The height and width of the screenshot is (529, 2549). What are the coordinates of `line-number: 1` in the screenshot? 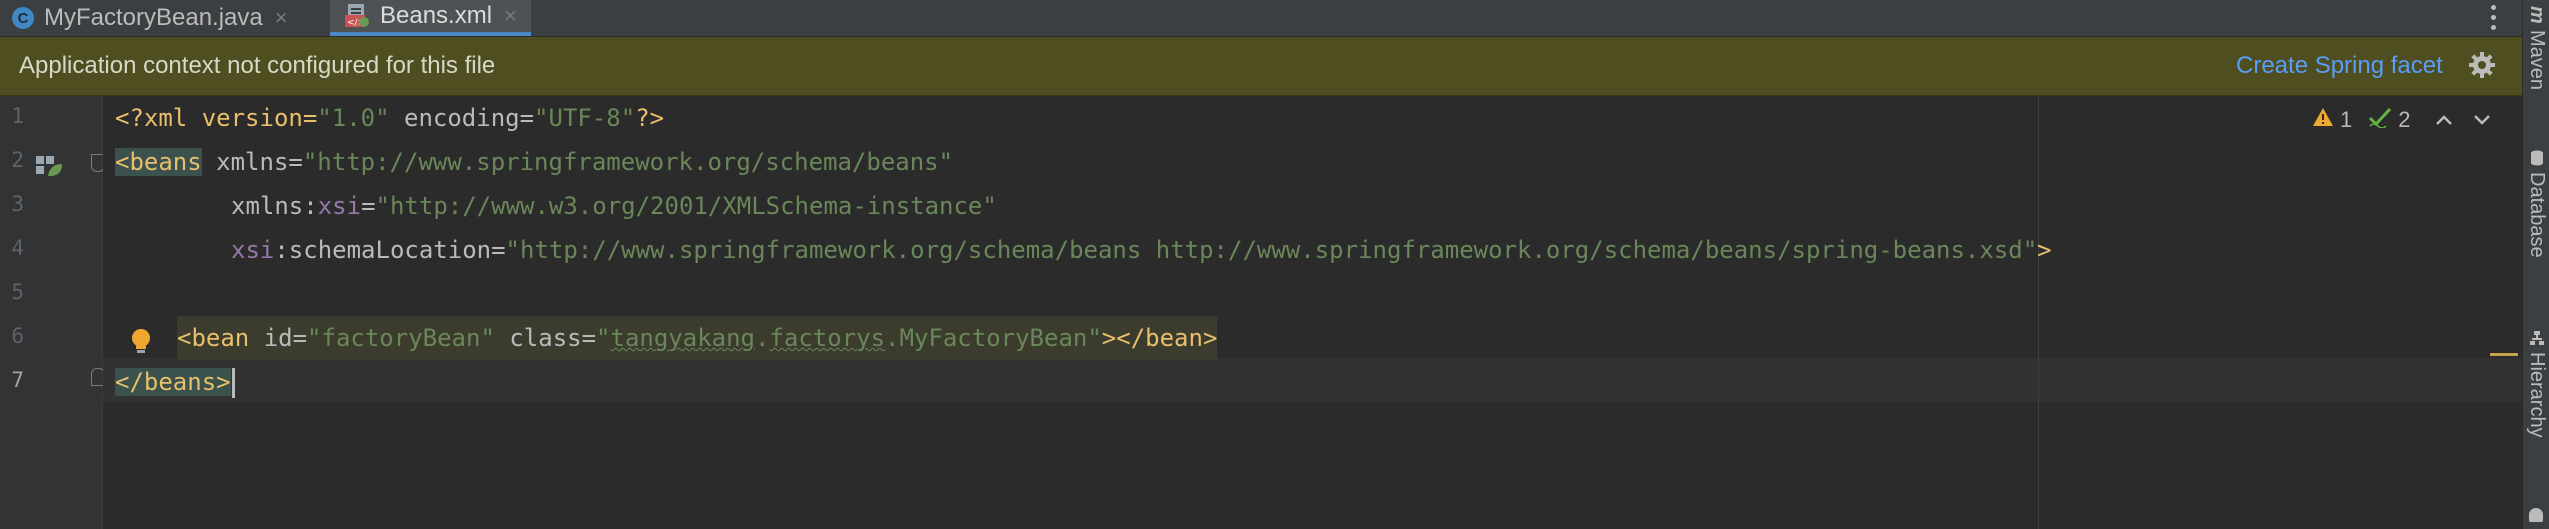 It's located at (17, 116).